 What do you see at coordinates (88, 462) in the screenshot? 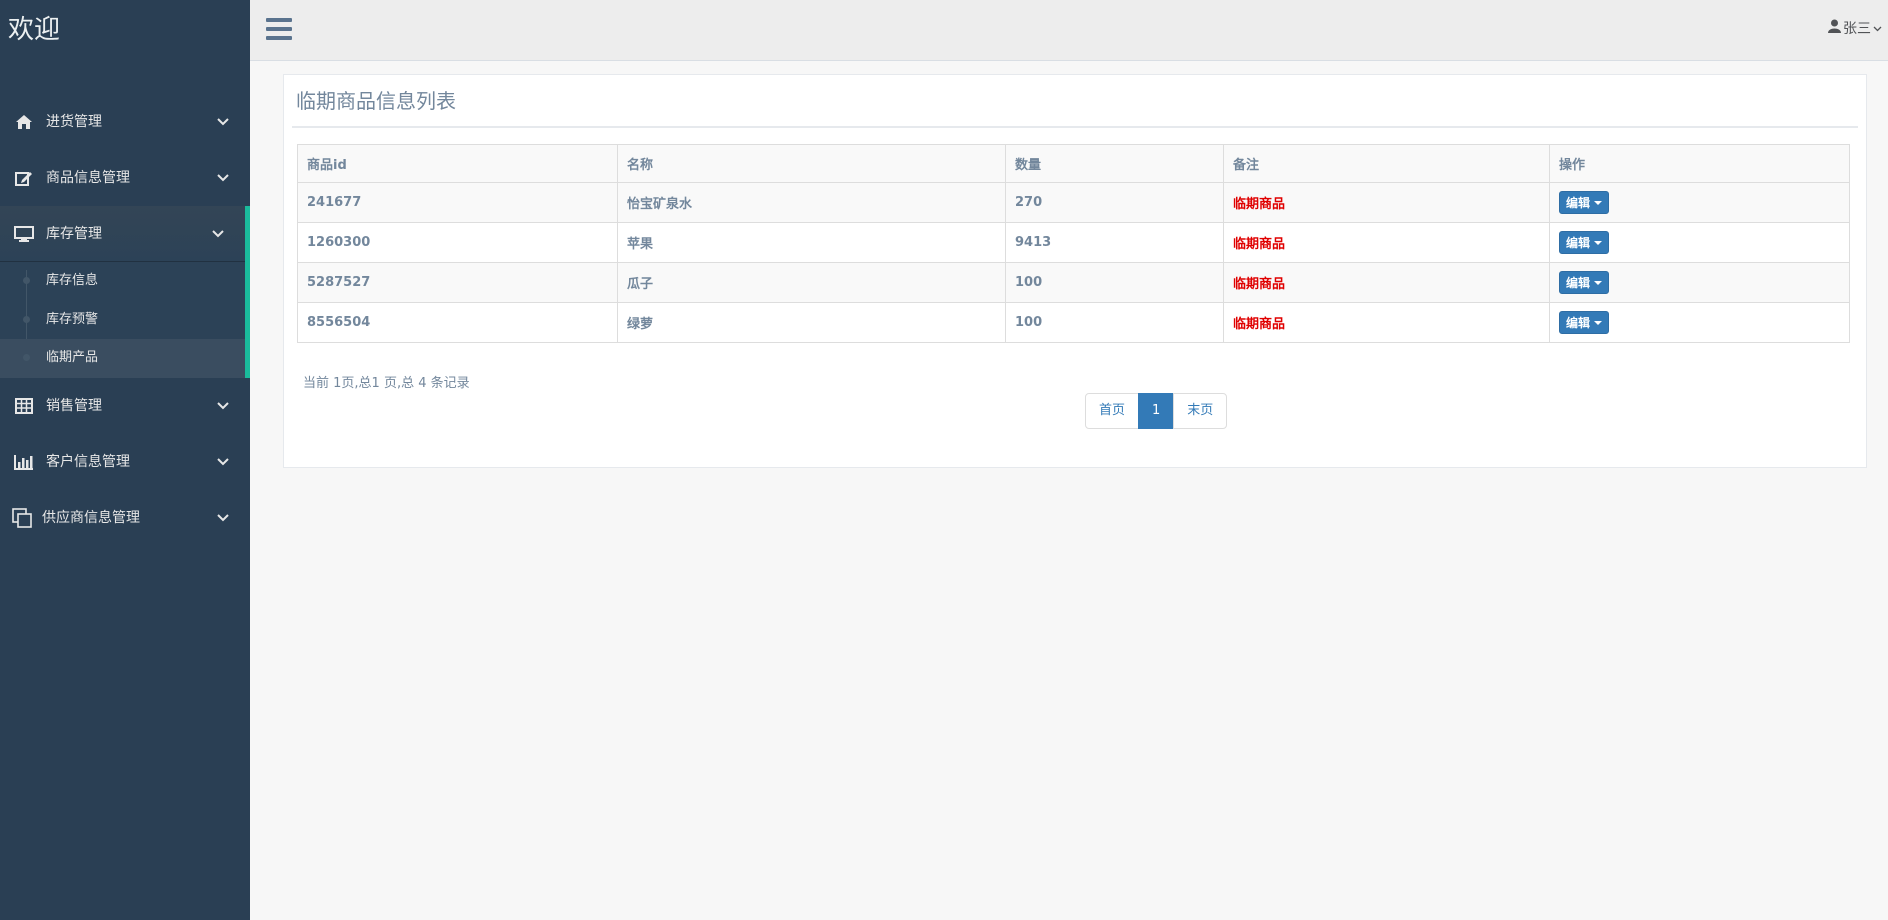
I see `sidebar-item-label: 客户信息管理` at bounding box center [88, 462].